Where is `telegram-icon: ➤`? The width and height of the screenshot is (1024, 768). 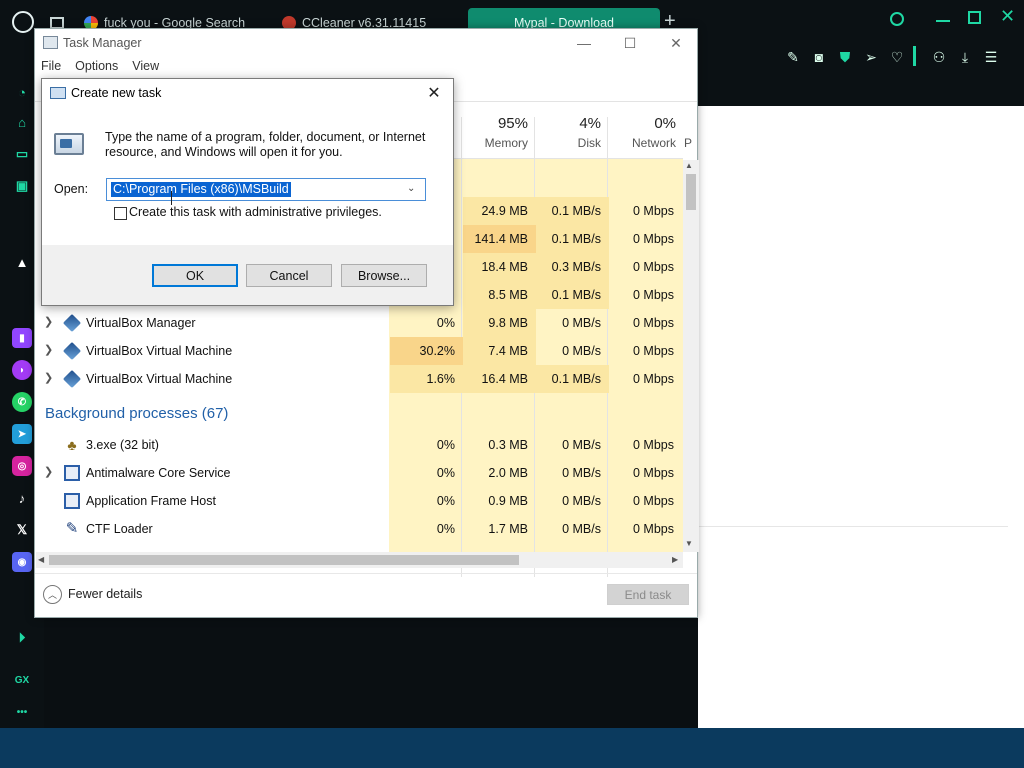 telegram-icon: ➤ is located at coordinates (22, 434).